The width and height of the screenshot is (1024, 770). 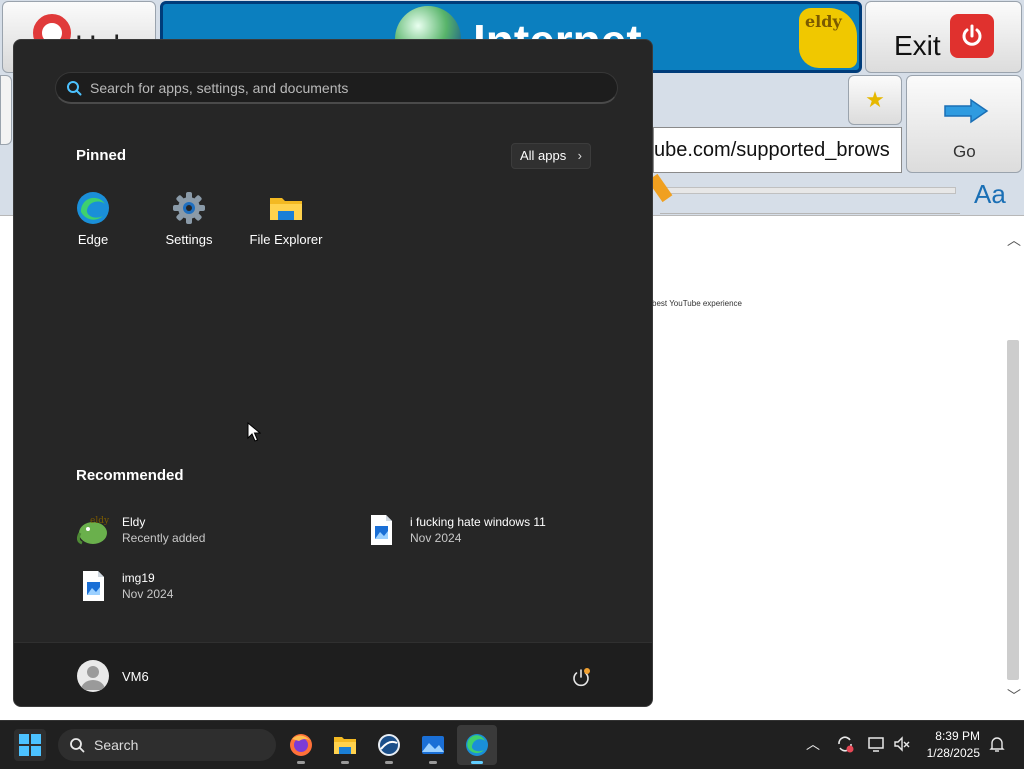 I want to click on zoom-ticks, so click(x=810, y=206).